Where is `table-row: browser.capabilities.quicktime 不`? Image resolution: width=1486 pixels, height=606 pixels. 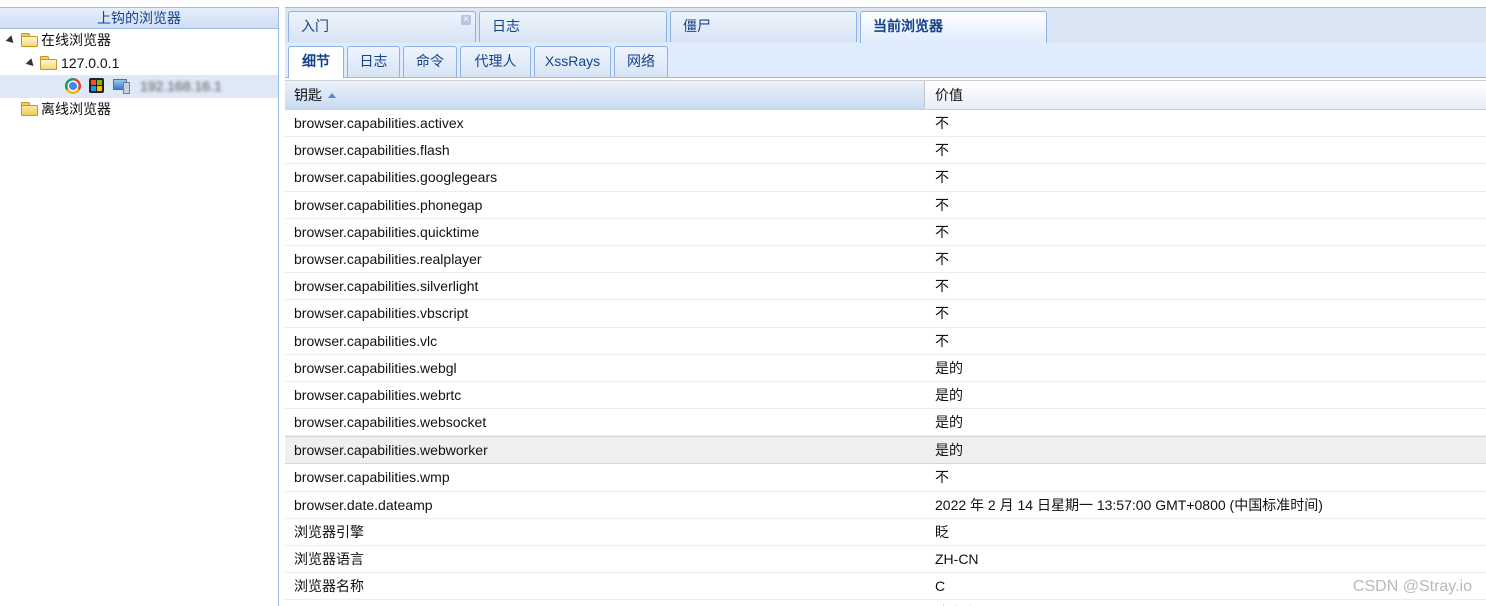 table-row: browser.capabilities.quicktime 不 is located at coordinates (885, 232).